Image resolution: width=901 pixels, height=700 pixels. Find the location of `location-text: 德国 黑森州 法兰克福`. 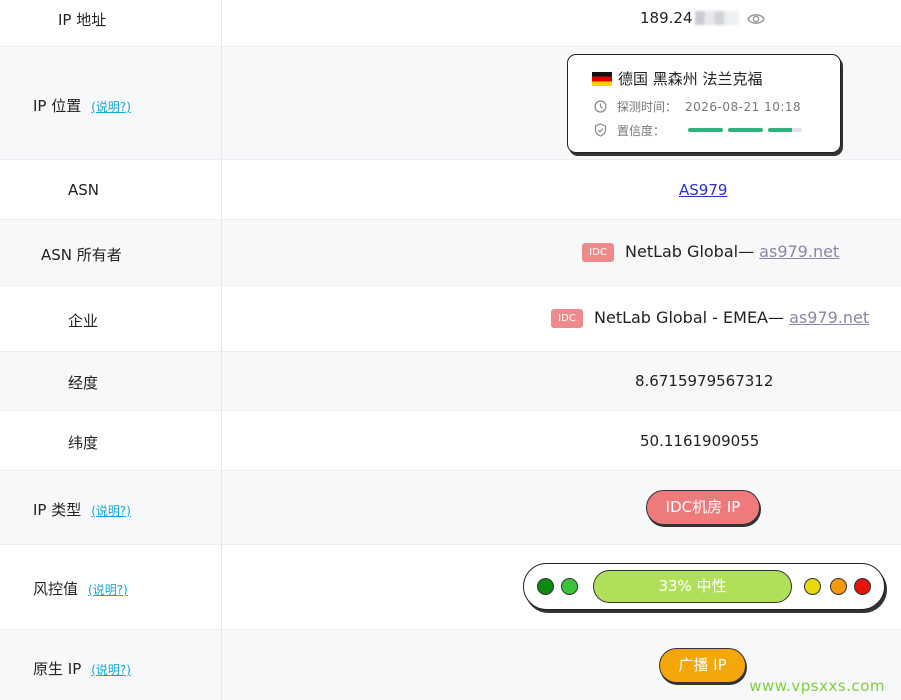

location-text: 德国 黑森州 法兰克福 is located at coordinates (690, 79).